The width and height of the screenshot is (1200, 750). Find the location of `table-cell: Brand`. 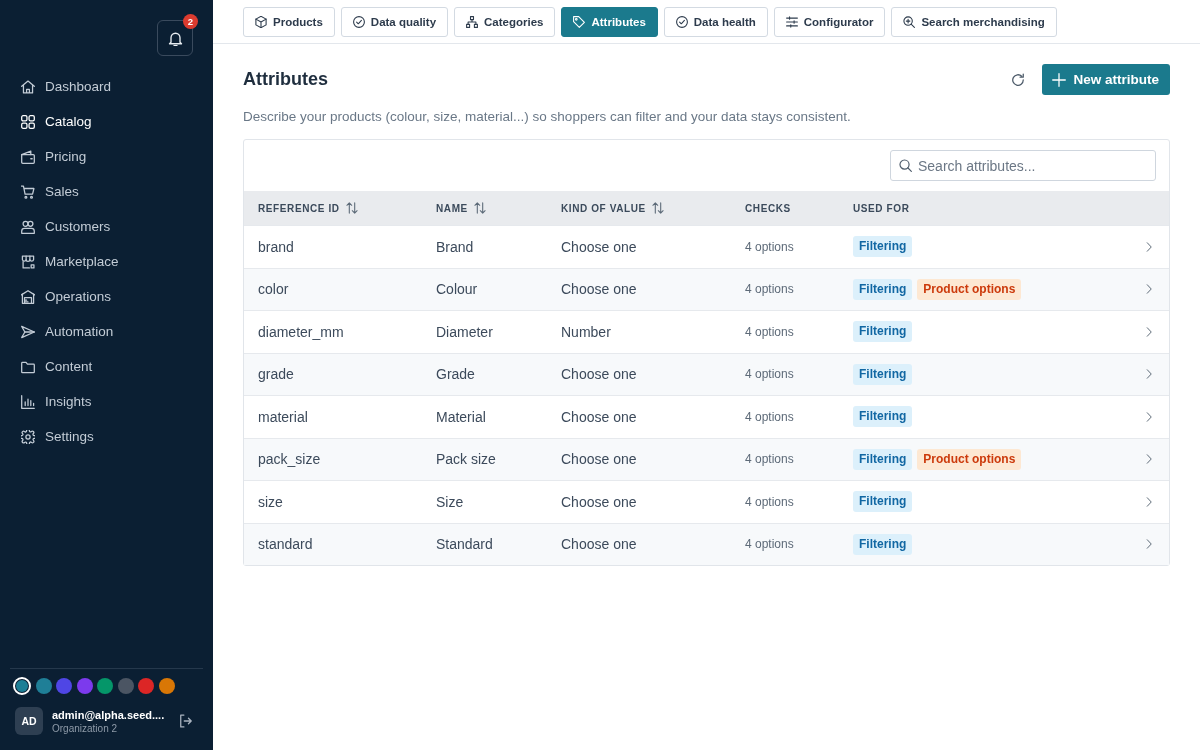

table-cell: Brand is located at coordinates (455, 246).